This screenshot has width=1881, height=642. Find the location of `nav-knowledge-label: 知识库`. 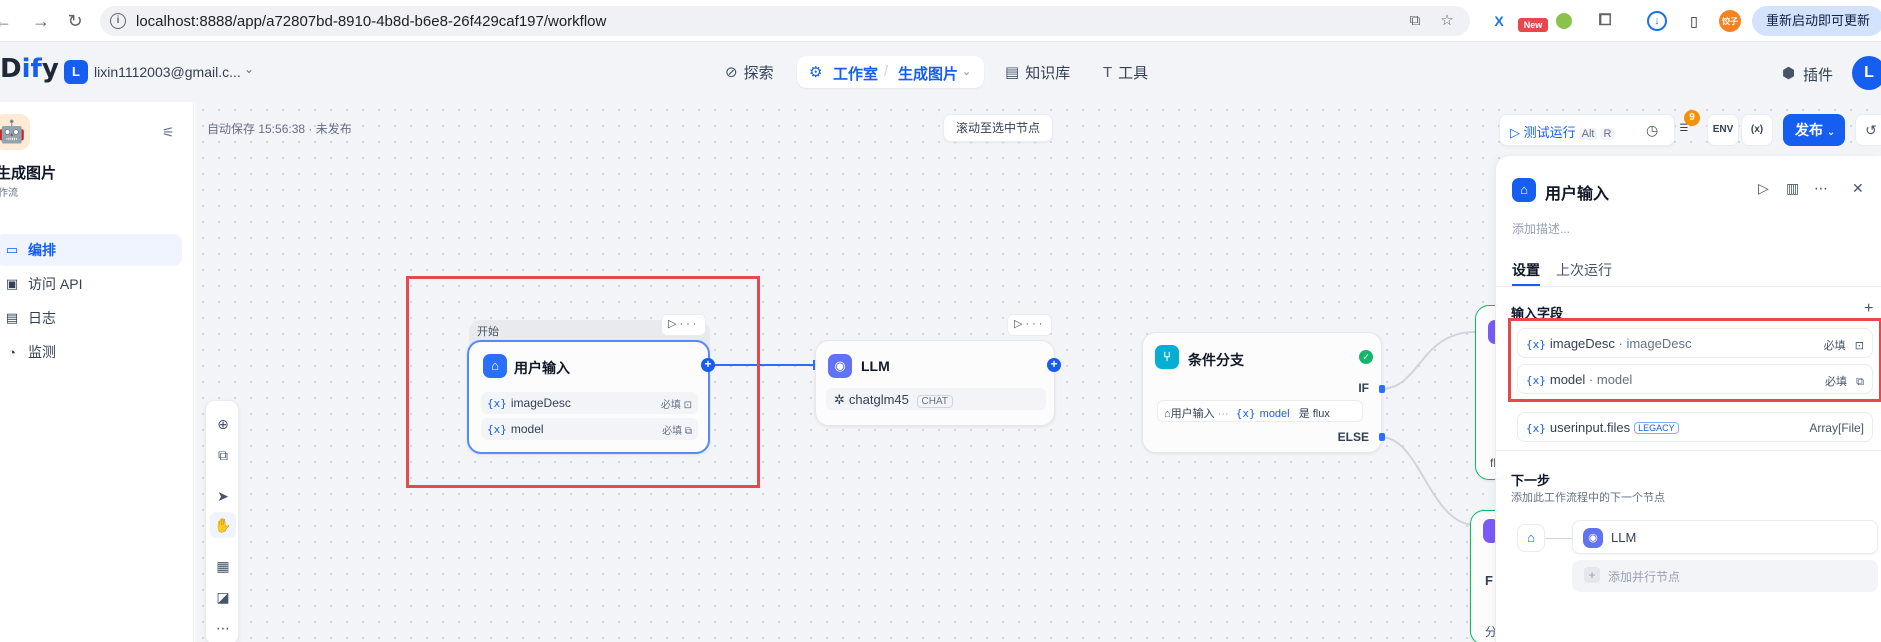

nav-knowledge-label: 知识库 is located at coordinates (1048, 73).